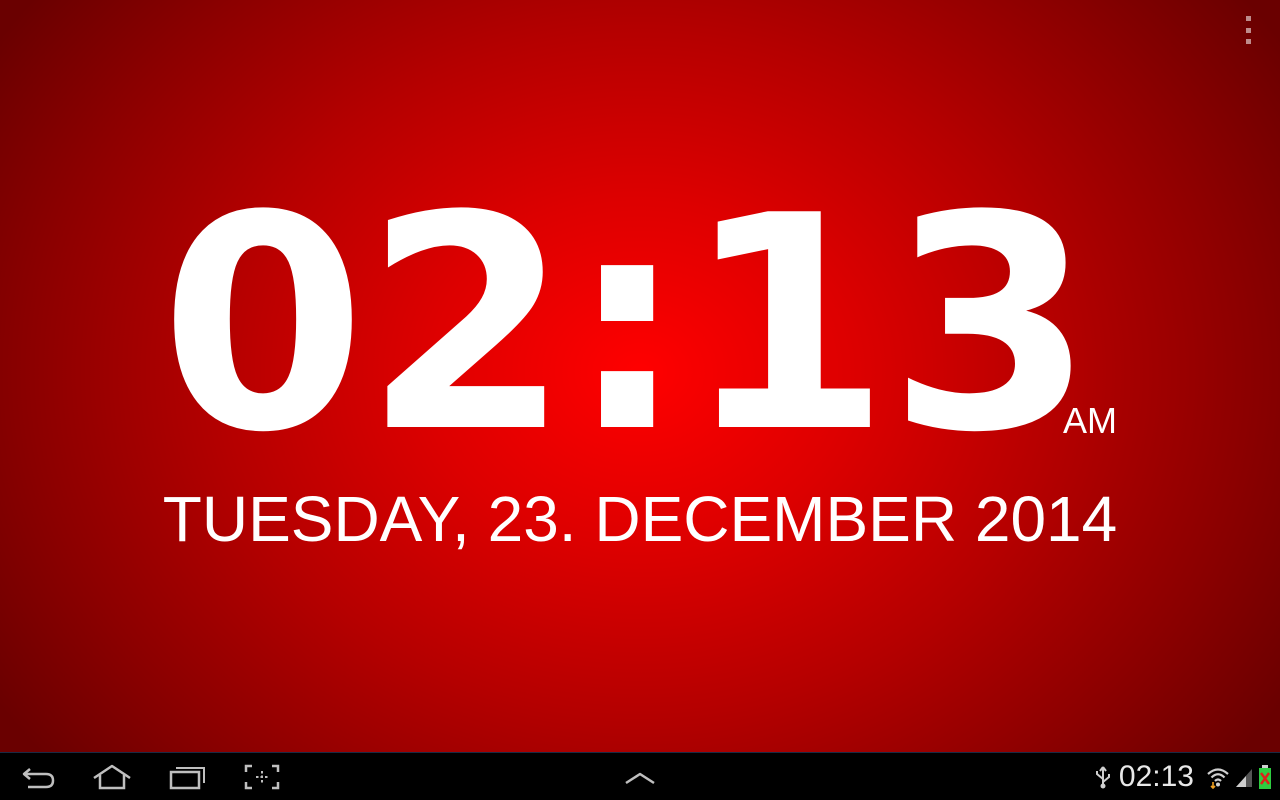 The image size is (1280, 800). I want to click on recent-apps-icon, so click(187, 778).